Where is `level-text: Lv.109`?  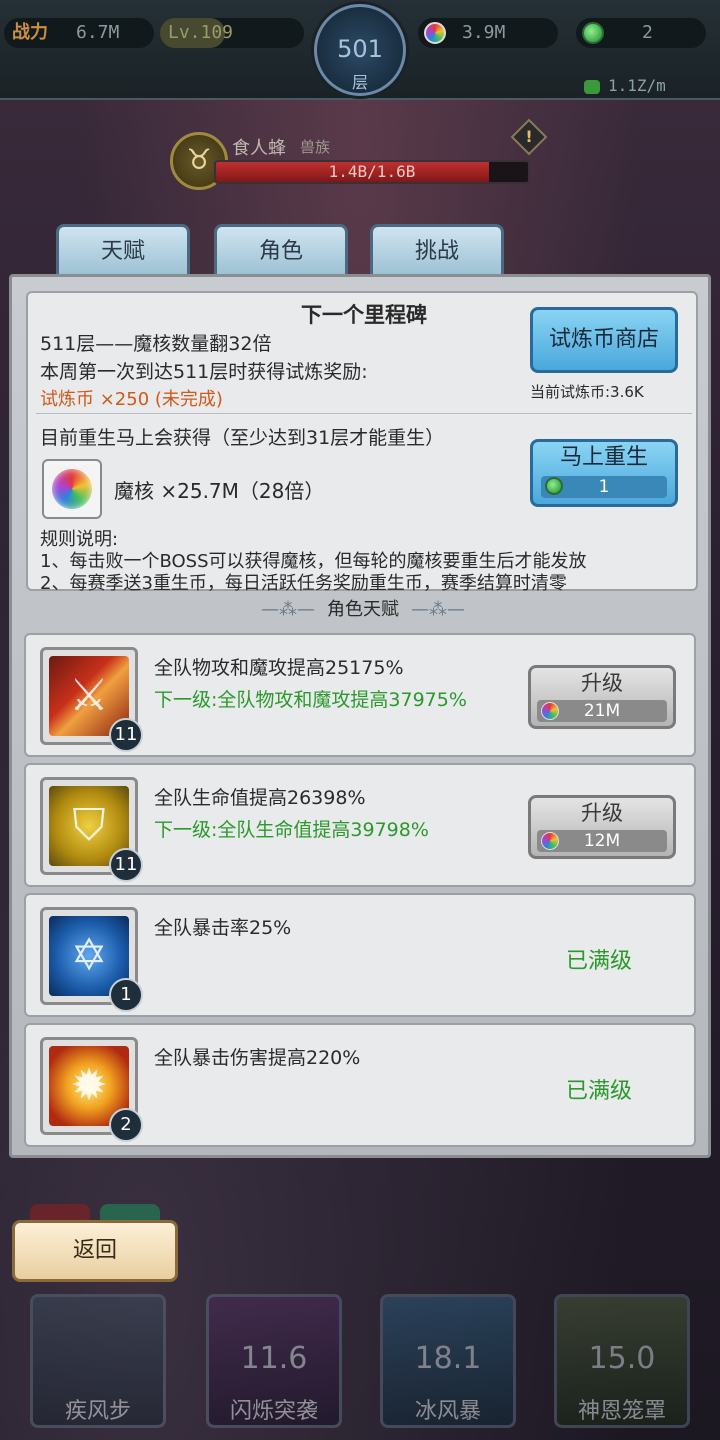 level-text: Lv.109 is located at coordinates (201, 32).